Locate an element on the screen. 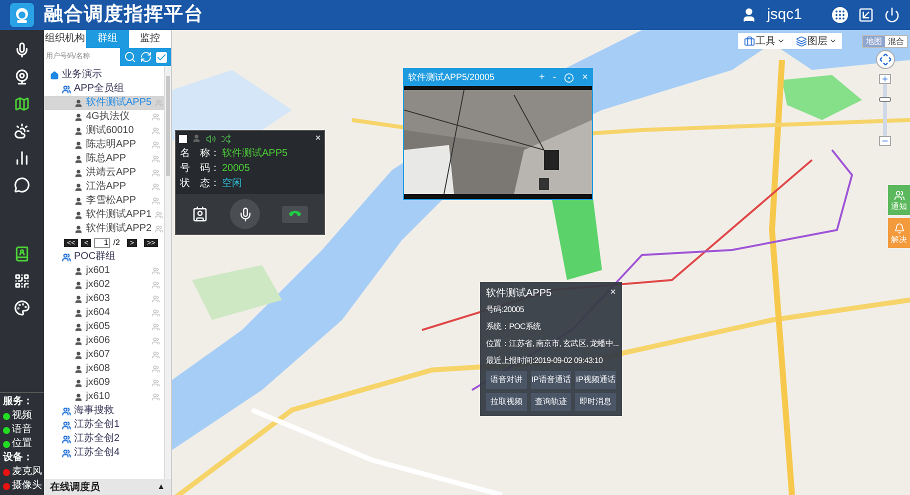 This screenshot has width=910, height=495. scrollbar is located at coordinates (167, 272).